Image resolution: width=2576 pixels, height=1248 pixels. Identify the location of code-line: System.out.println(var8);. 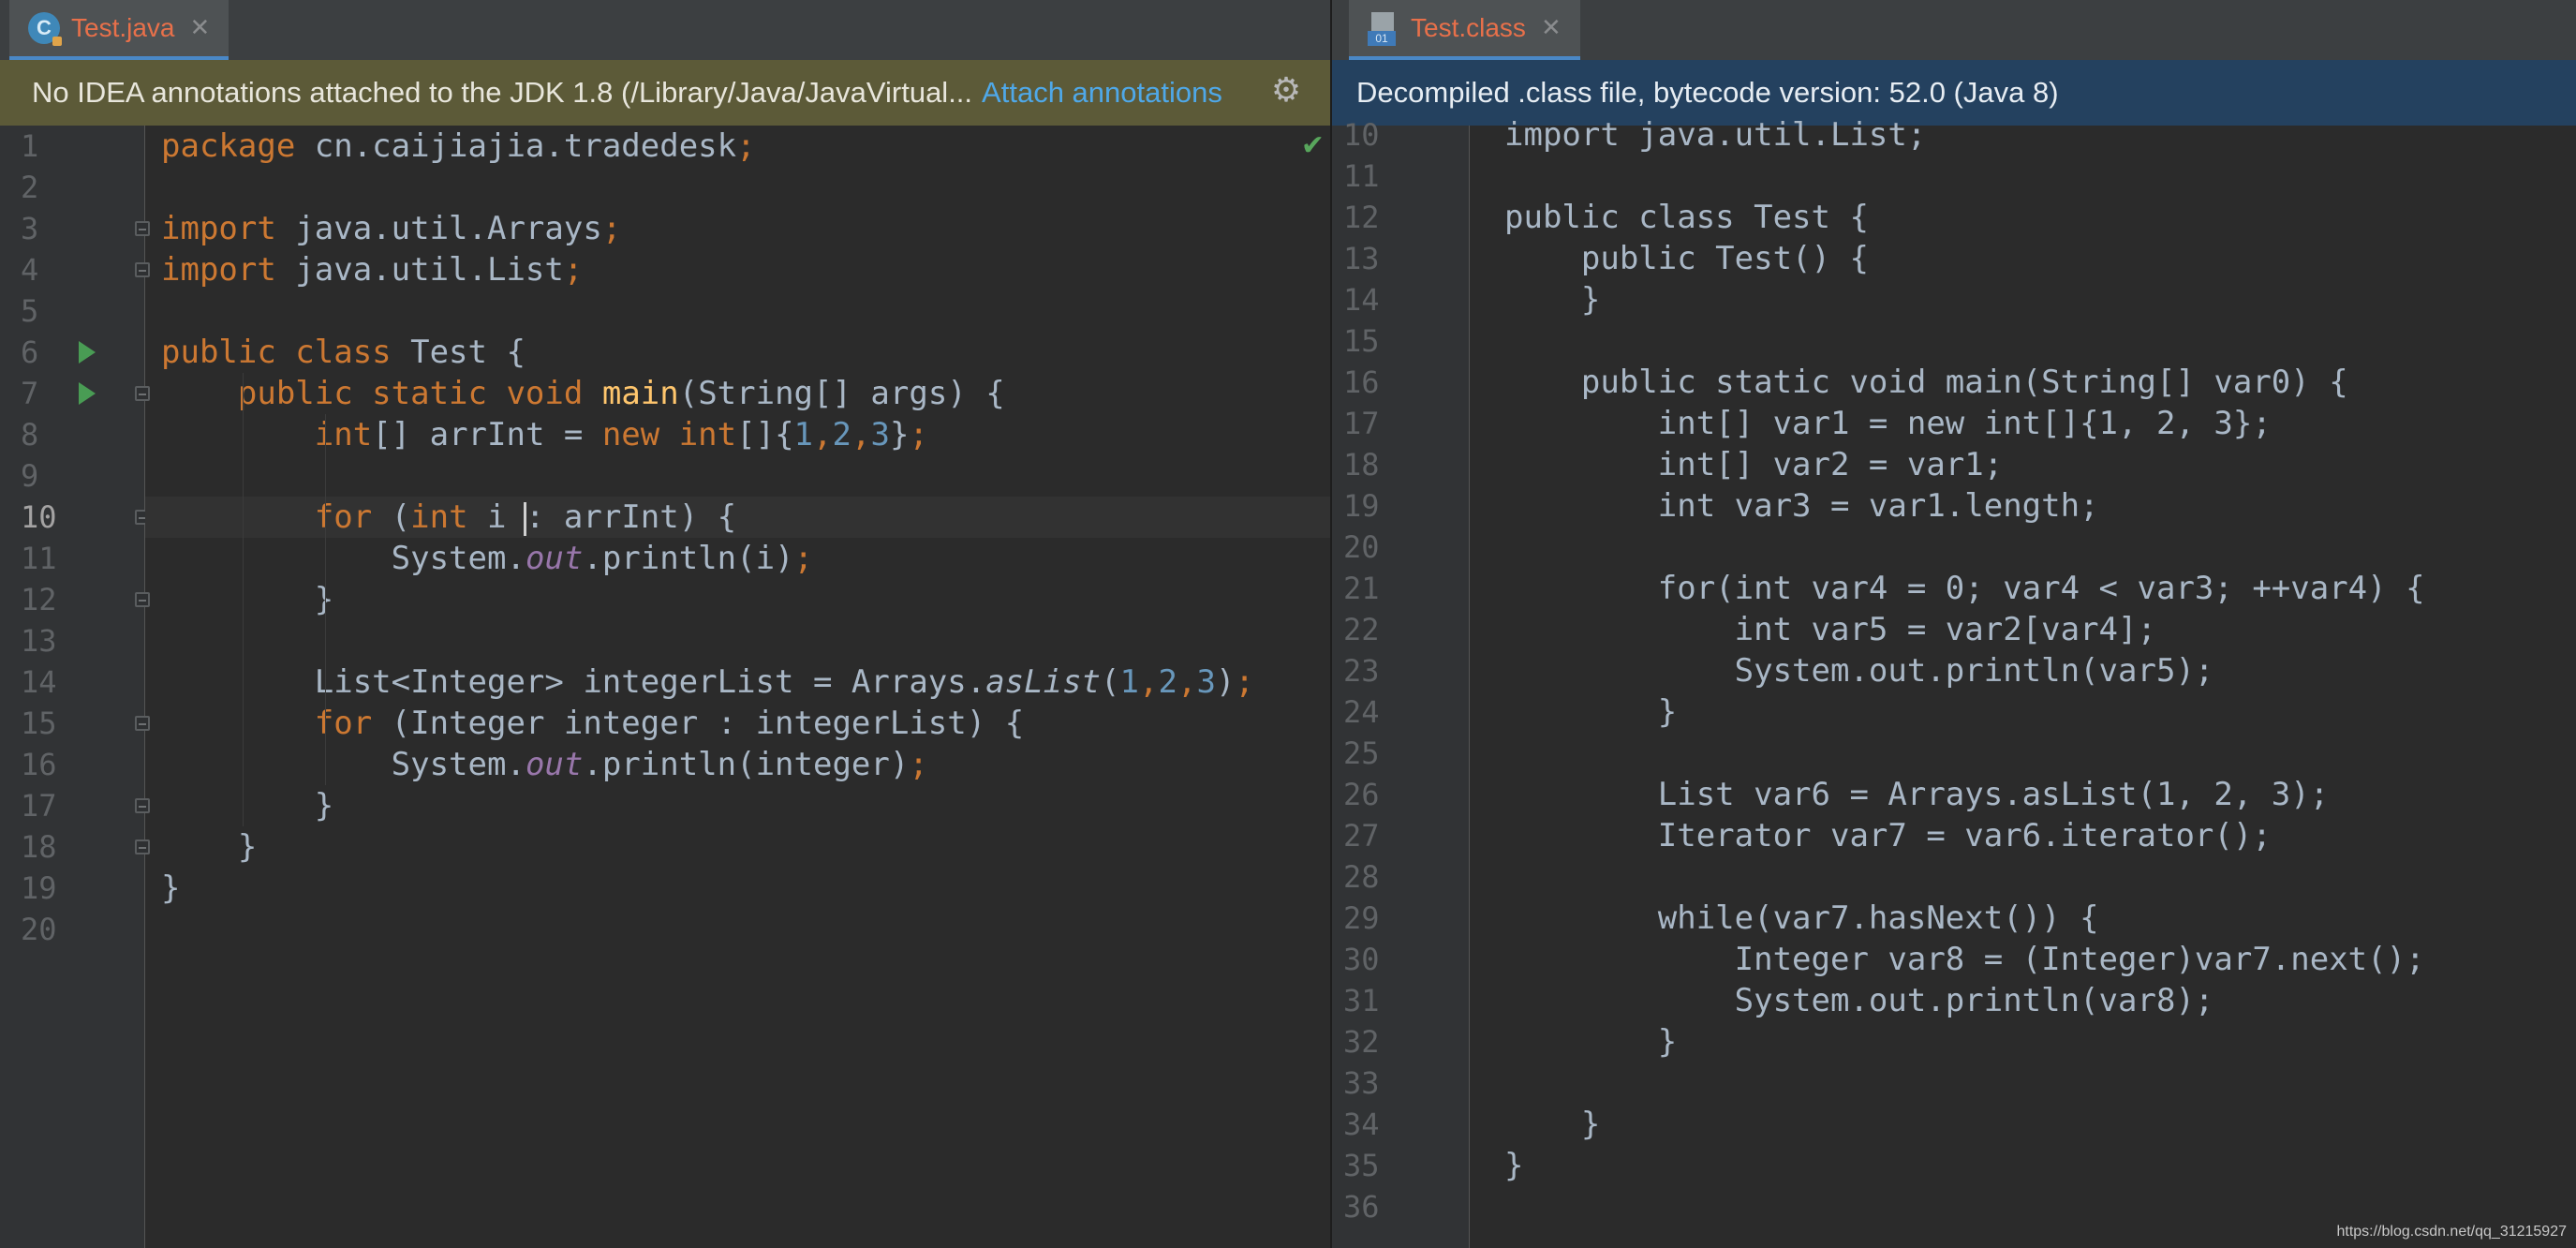
(1859, 1000).